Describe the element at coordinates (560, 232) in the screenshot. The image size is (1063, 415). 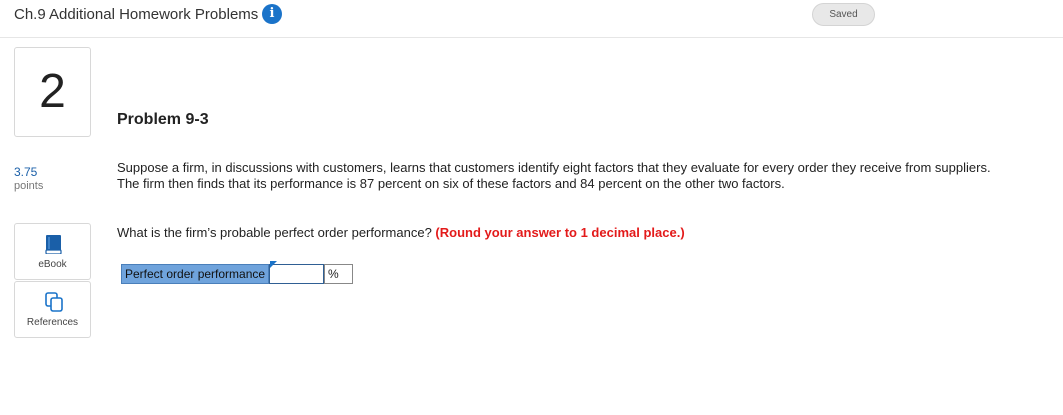
I see `rounding-instruction: (Round your answer to 1 decimal place.)` at that location.